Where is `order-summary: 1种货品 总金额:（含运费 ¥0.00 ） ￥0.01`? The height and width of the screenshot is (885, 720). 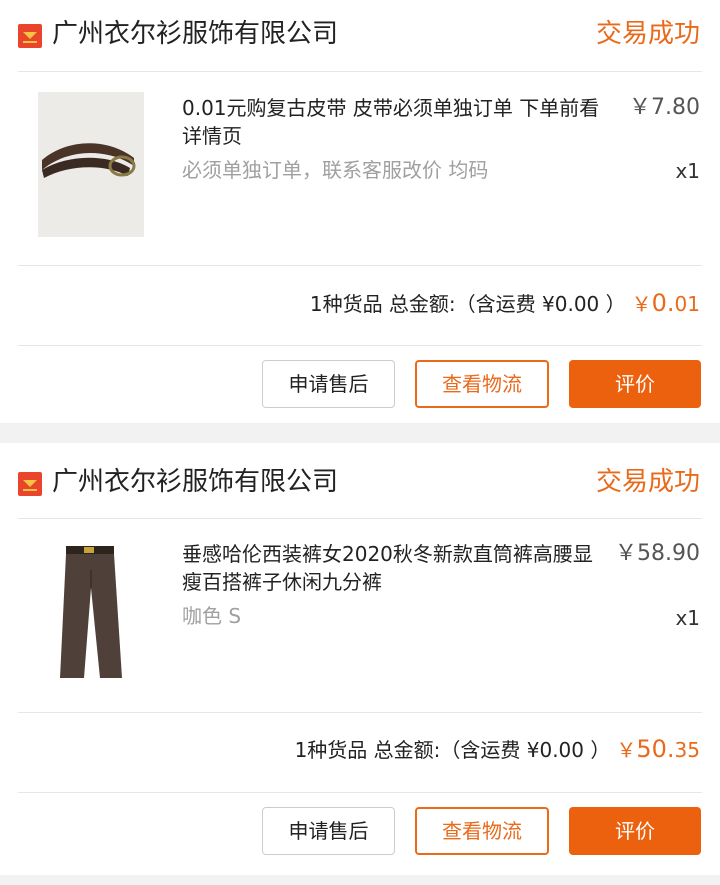 order-summary: 1种货品 总金额:（含运费 ¥0.00 ） ￥0.01 is located at coordinates (505, 306).